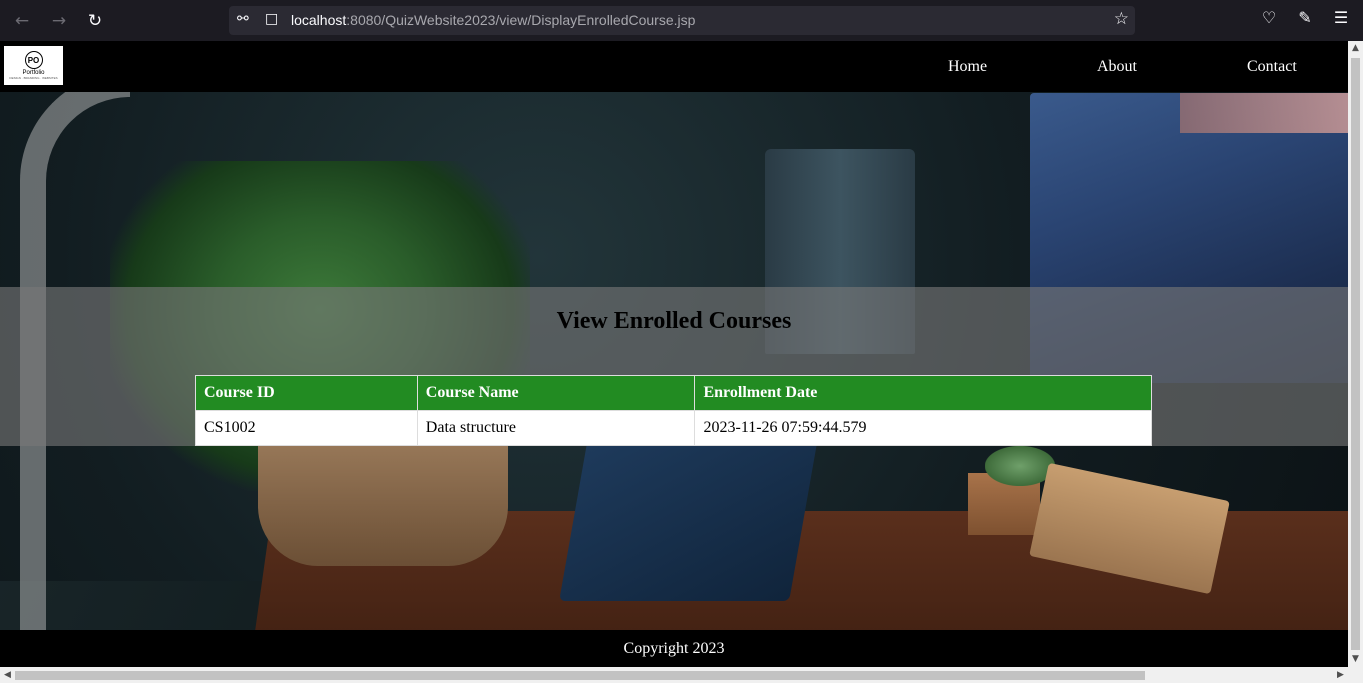 The width and height of the screenshot is (1363, 683). What do you see at coordinates (556, 428) in the screenshot?
I see `cell-course-name: Data structure` at bounding box center [556, 428].